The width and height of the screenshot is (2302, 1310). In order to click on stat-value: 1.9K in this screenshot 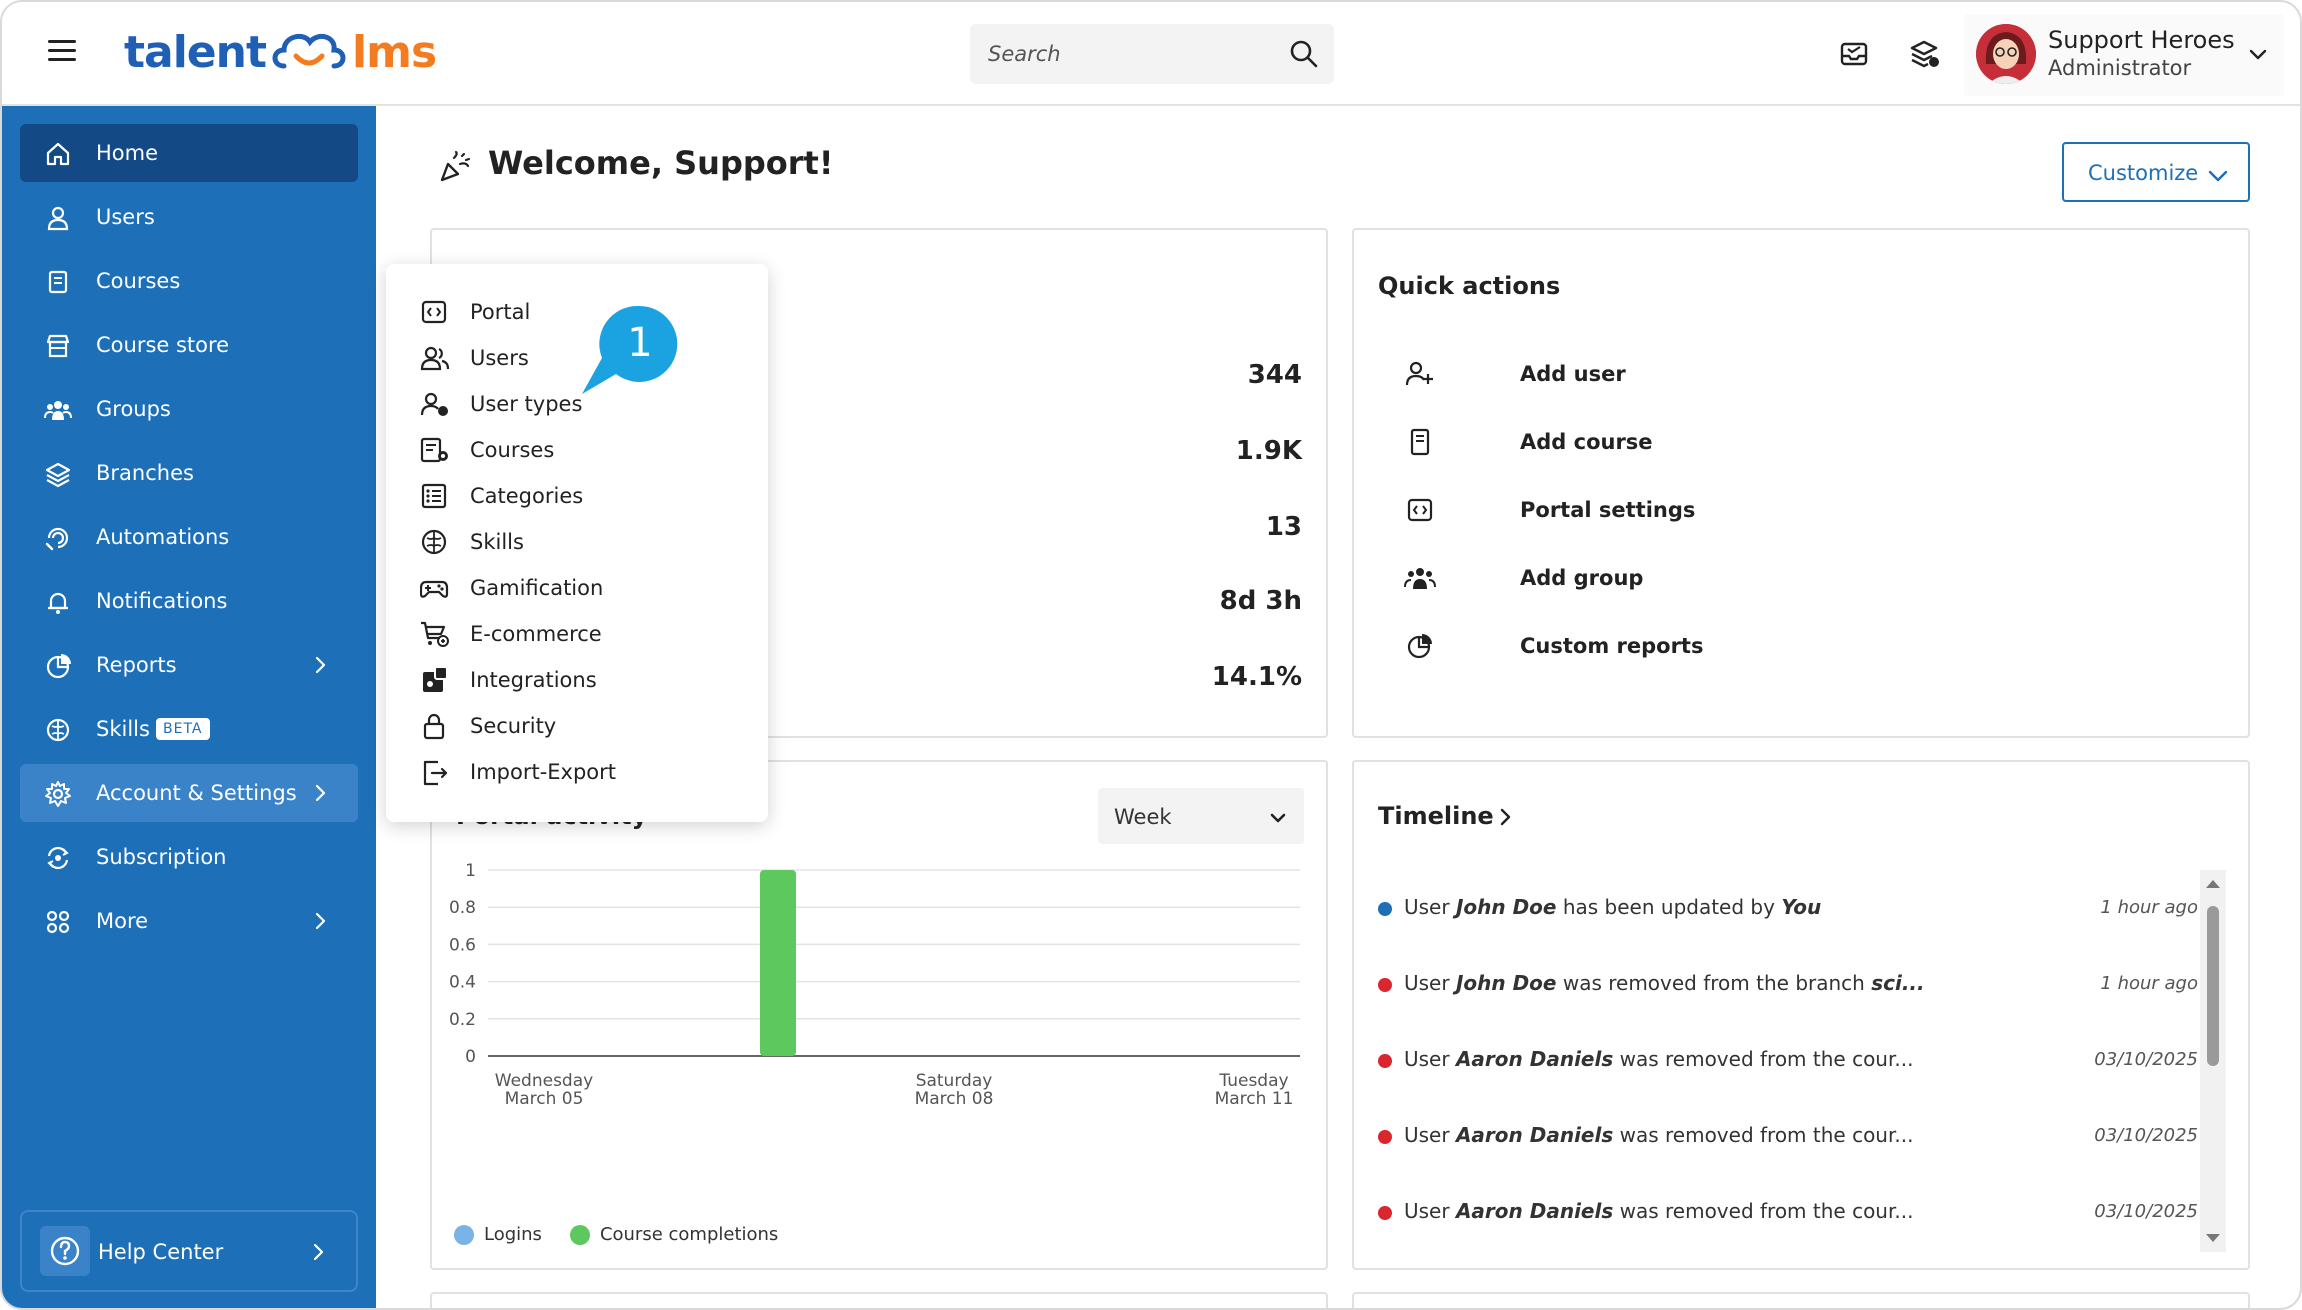, I will do `click(1268, 451)`.